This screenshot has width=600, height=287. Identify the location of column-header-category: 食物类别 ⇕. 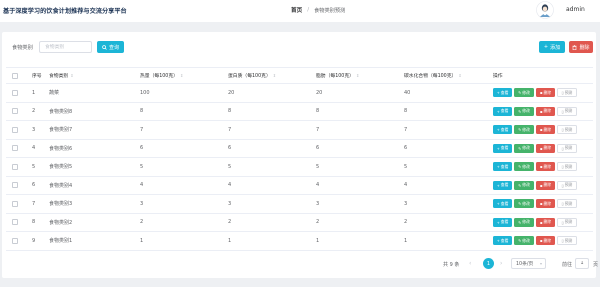
(61, 75).